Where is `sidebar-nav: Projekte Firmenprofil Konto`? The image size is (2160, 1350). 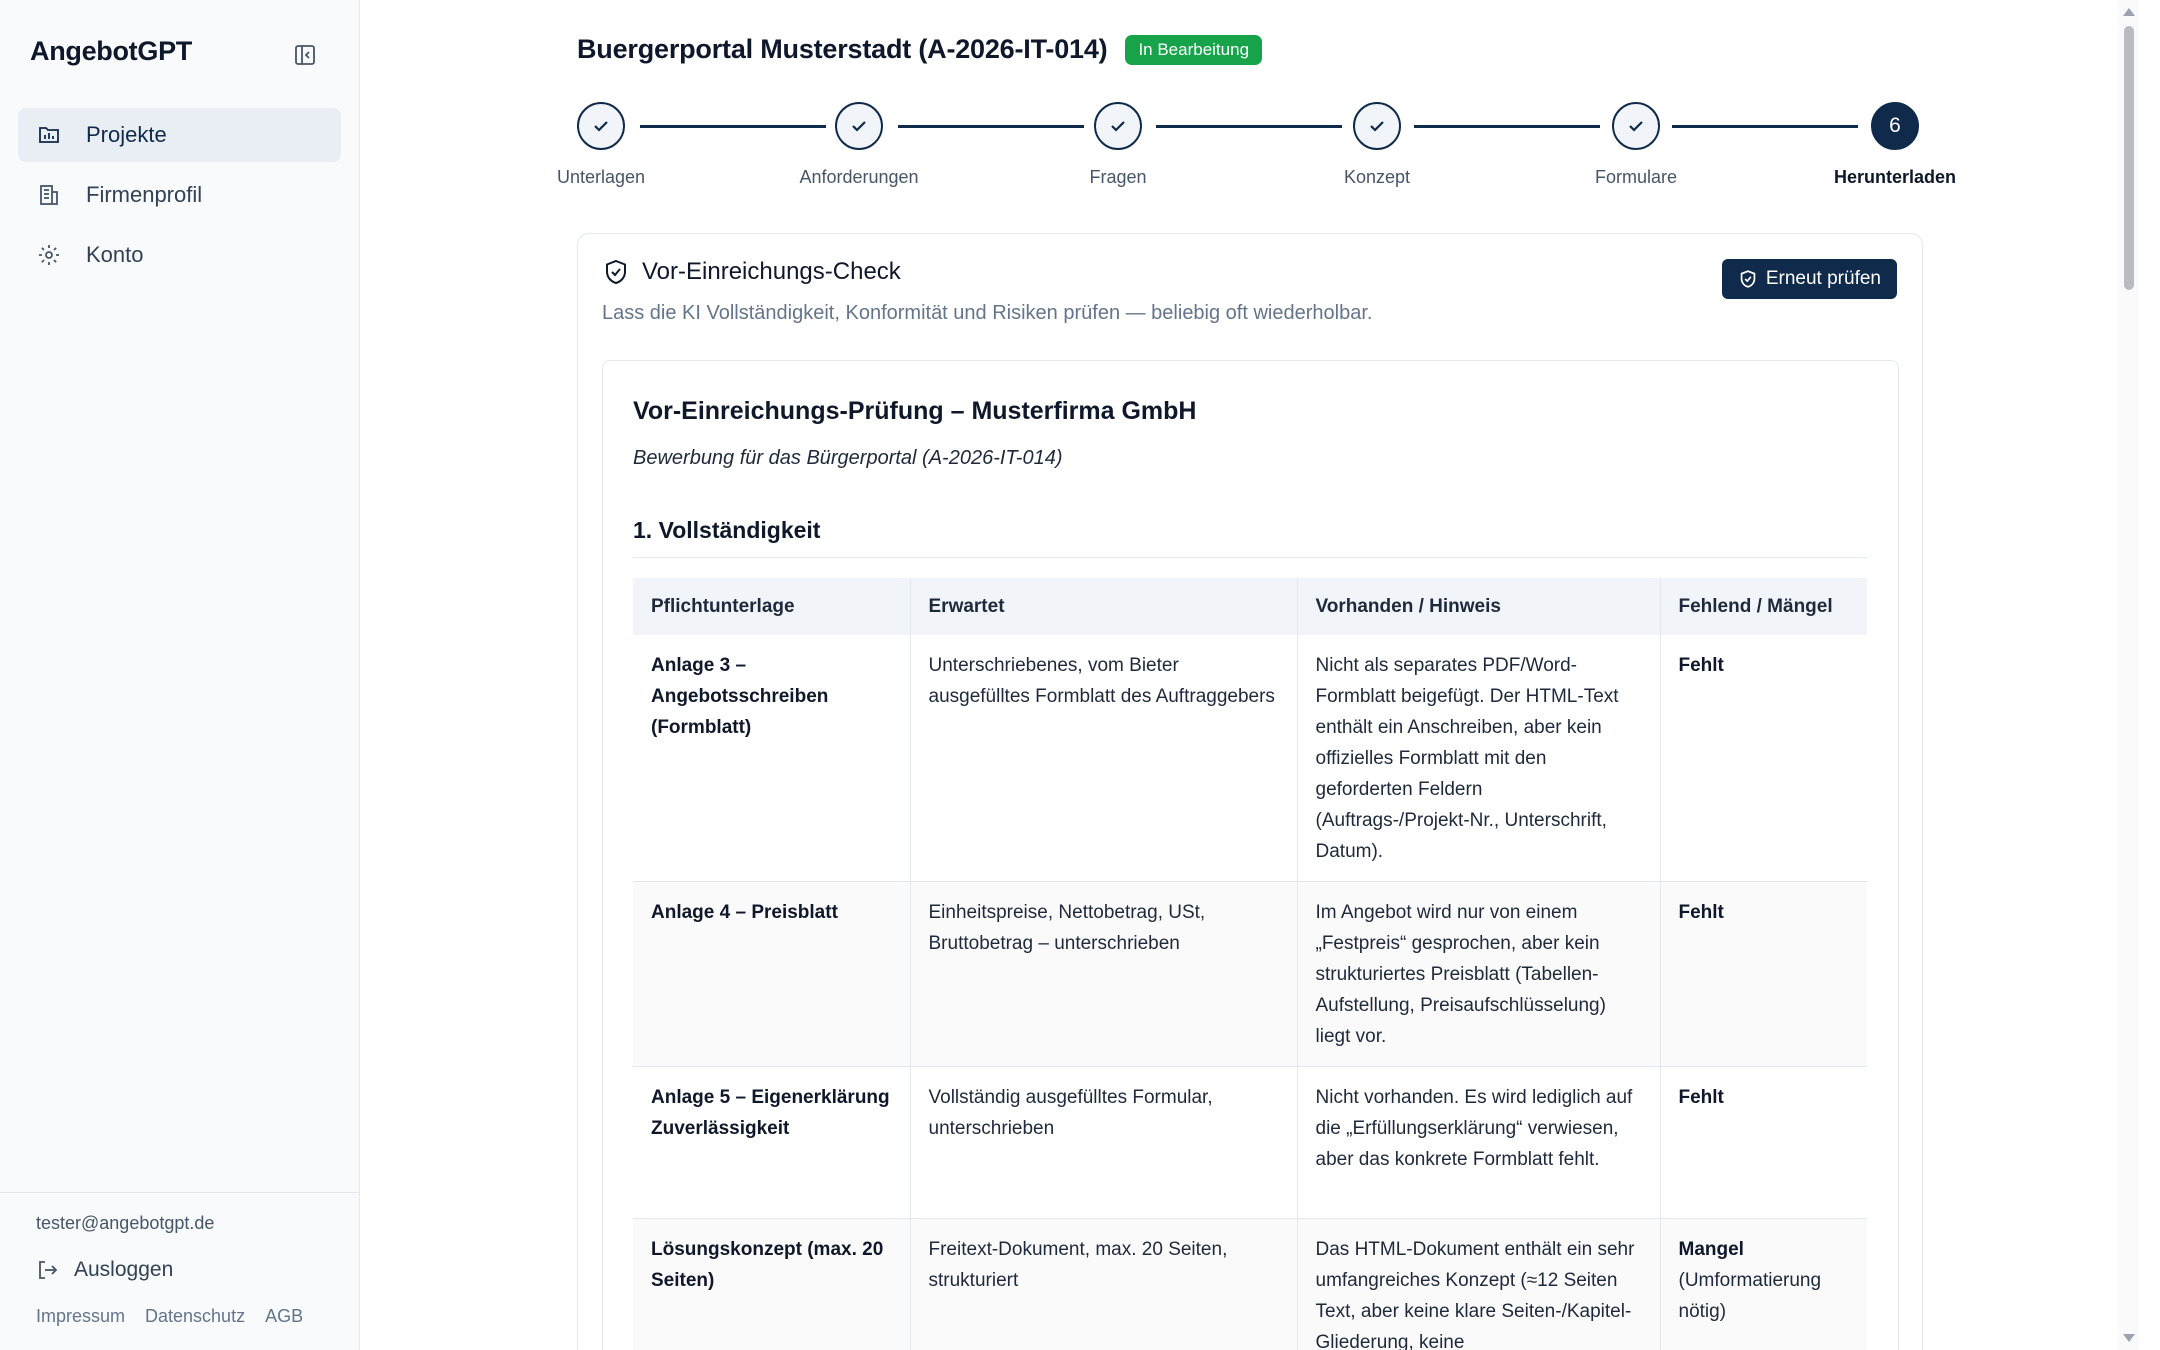 sidebar-nav: Projekte Firmenprofil Konto is located at coordinates (179, 198).